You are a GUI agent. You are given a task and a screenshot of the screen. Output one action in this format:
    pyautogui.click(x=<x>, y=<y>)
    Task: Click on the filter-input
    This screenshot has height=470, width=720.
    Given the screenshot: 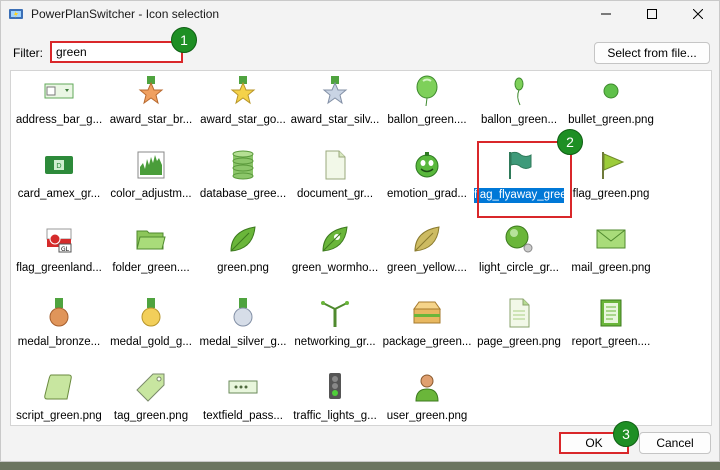 What is the action you would take?
    pyautogui.click(x=116, y=52)
    